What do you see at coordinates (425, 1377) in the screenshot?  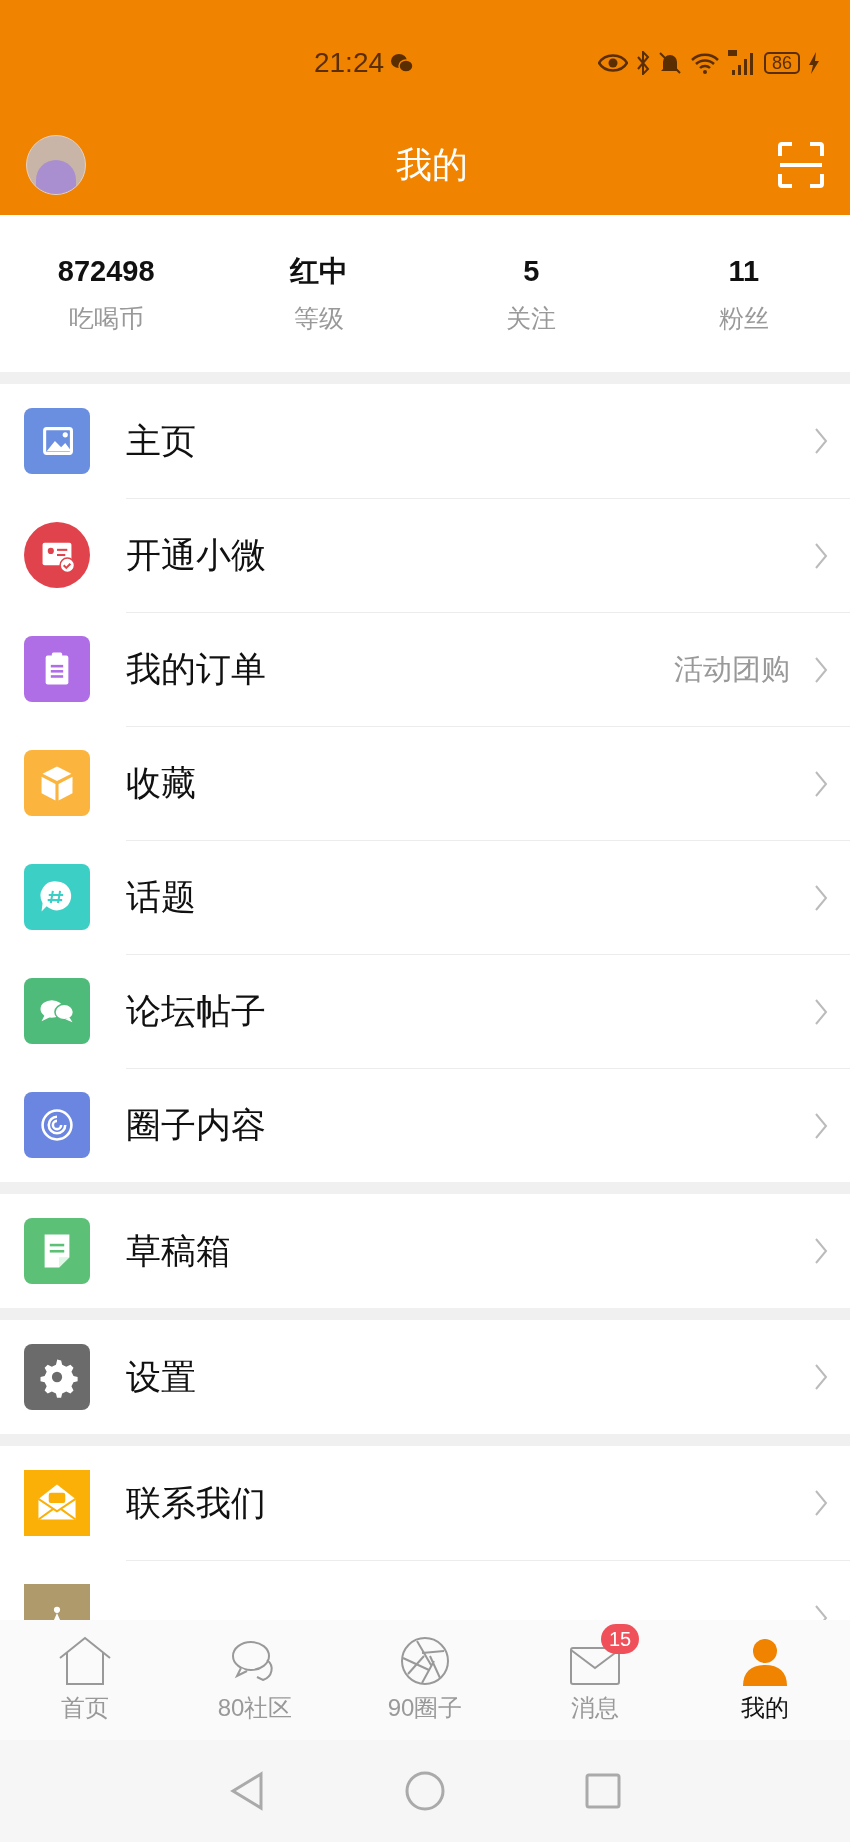 I see `menu-item: 设置` at bounding box center [425, 1377].